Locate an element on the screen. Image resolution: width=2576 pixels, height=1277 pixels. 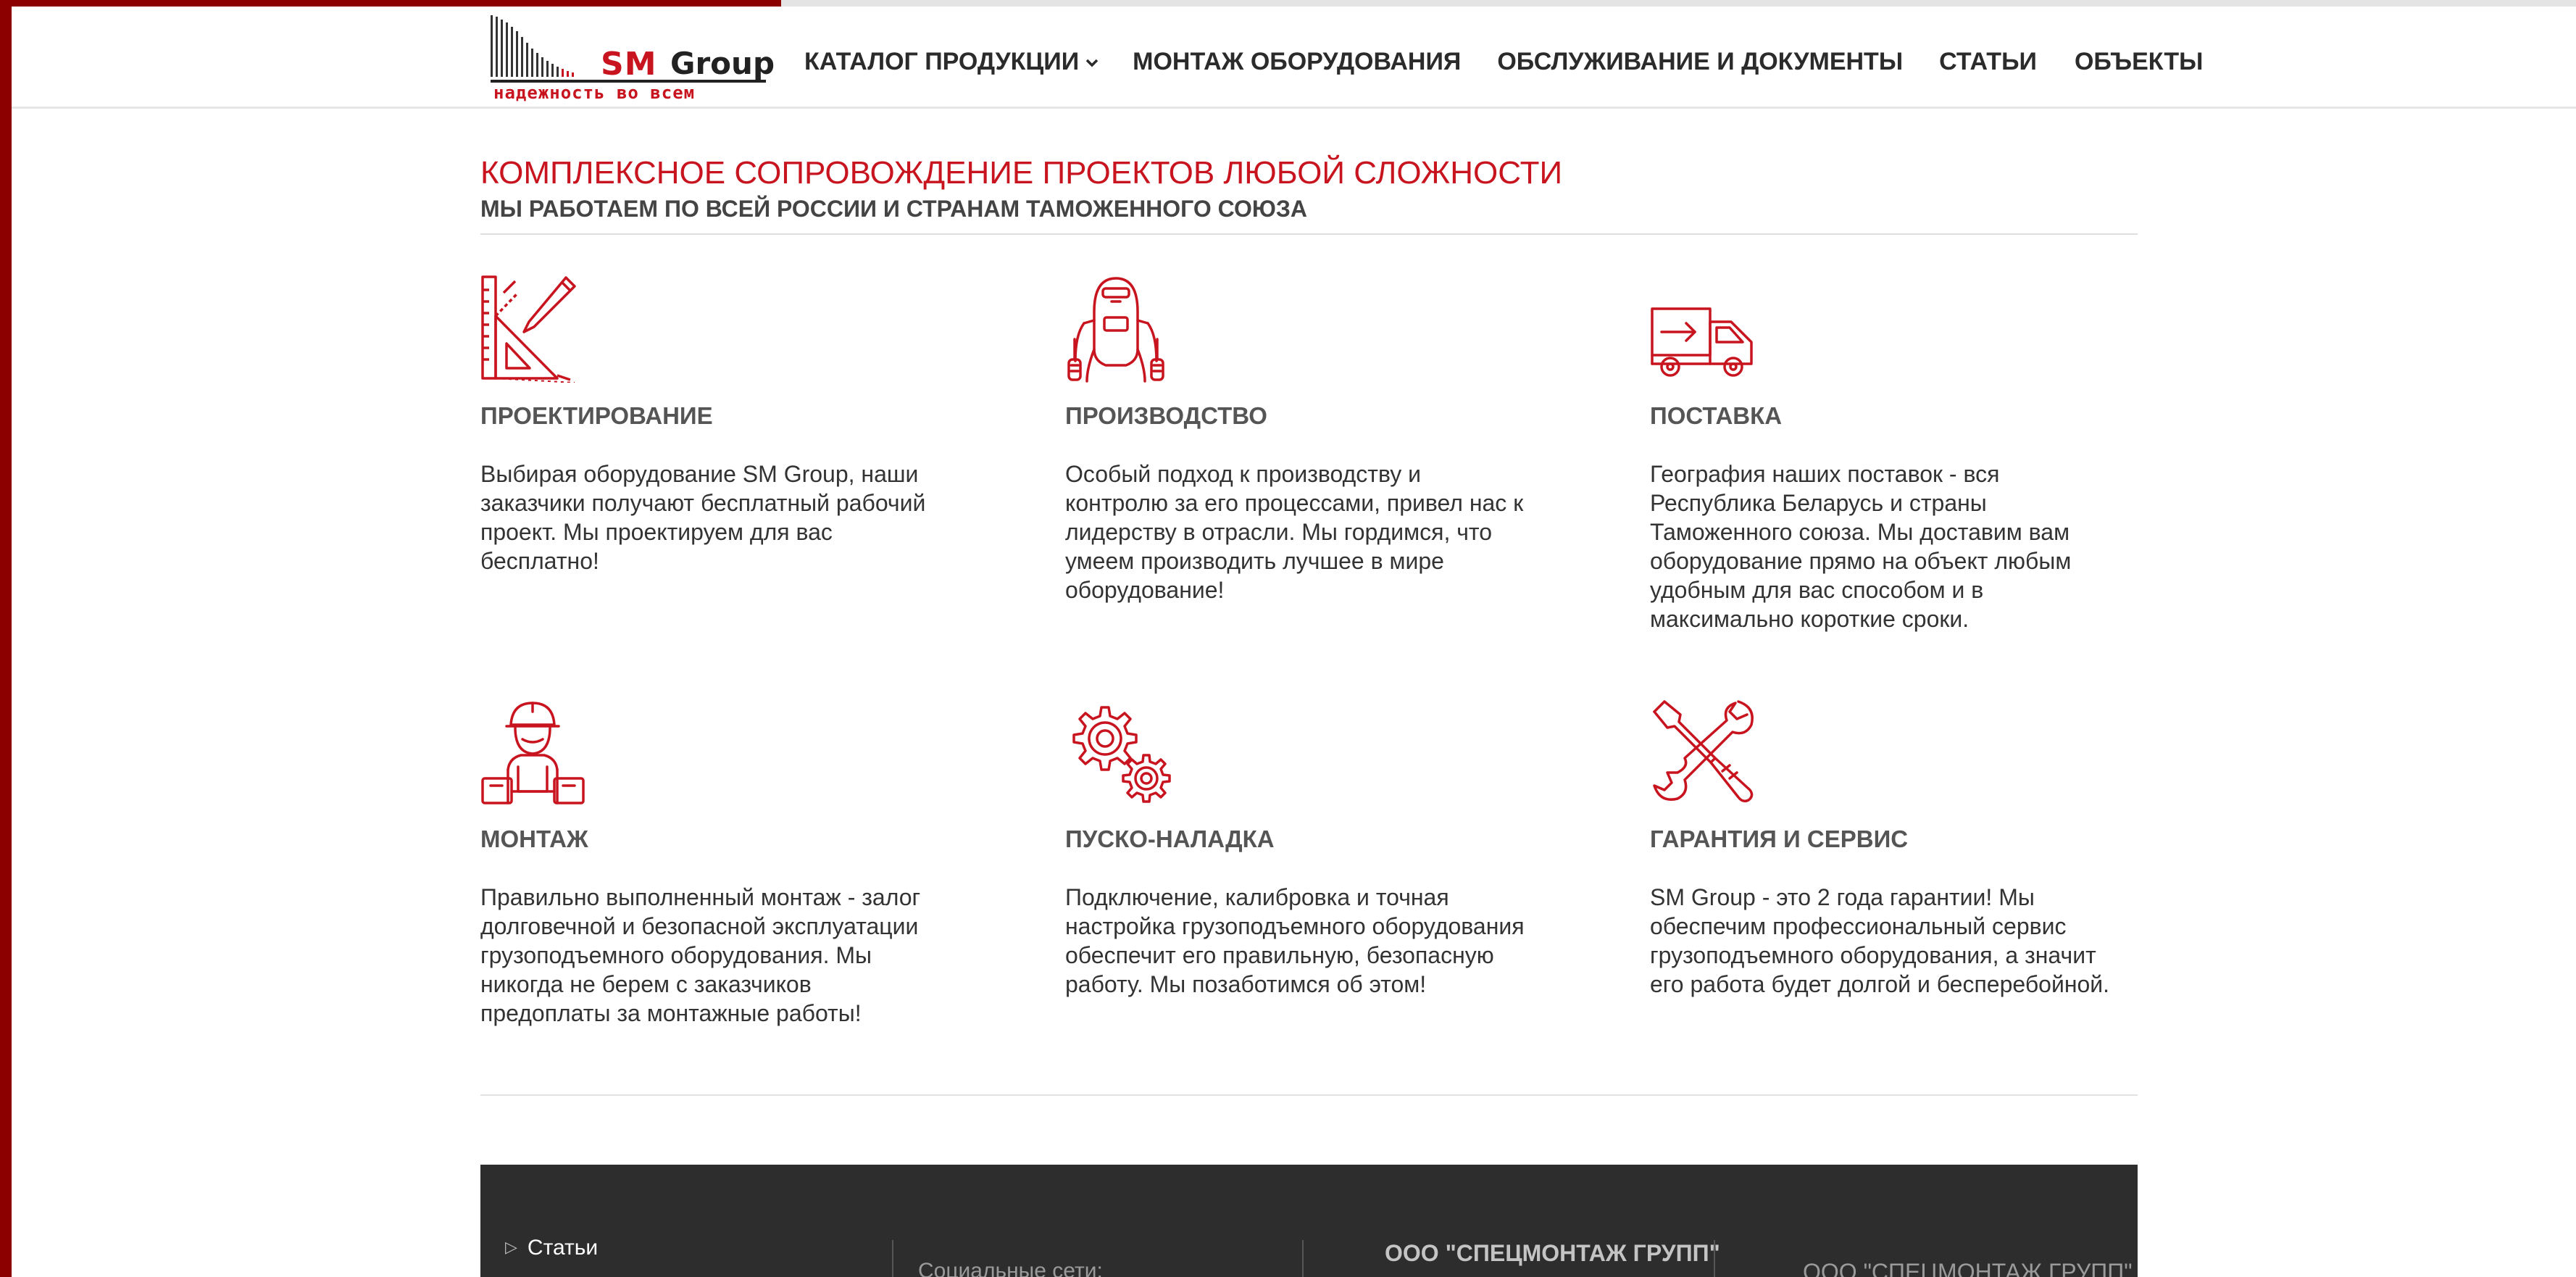
feature-title: МОНТАЖ is located at coordinates (534, 838).